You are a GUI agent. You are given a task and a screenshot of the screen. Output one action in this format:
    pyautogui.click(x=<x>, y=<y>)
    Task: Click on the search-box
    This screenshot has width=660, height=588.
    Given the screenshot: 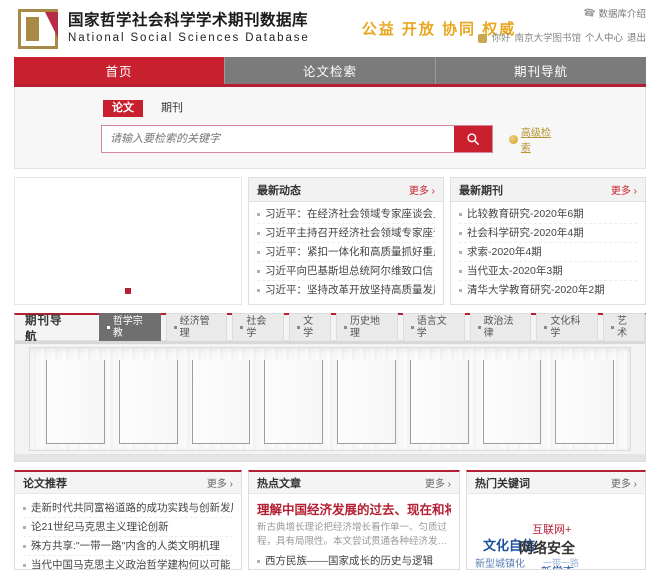 What is the action you would take?
    pyautogui.click(x=297, y=139)
    